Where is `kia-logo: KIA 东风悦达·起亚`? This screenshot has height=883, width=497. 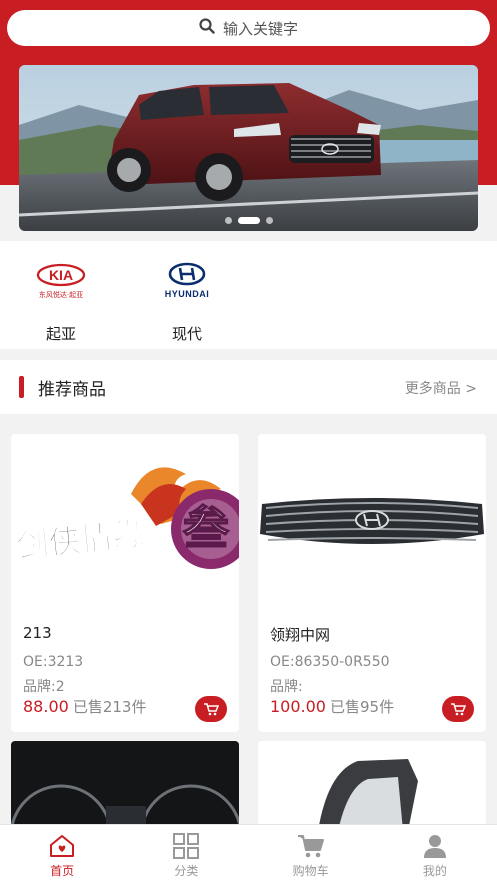
kia-logo: KIA 东风悦达·起亚 is located at coordinates (61, 281).